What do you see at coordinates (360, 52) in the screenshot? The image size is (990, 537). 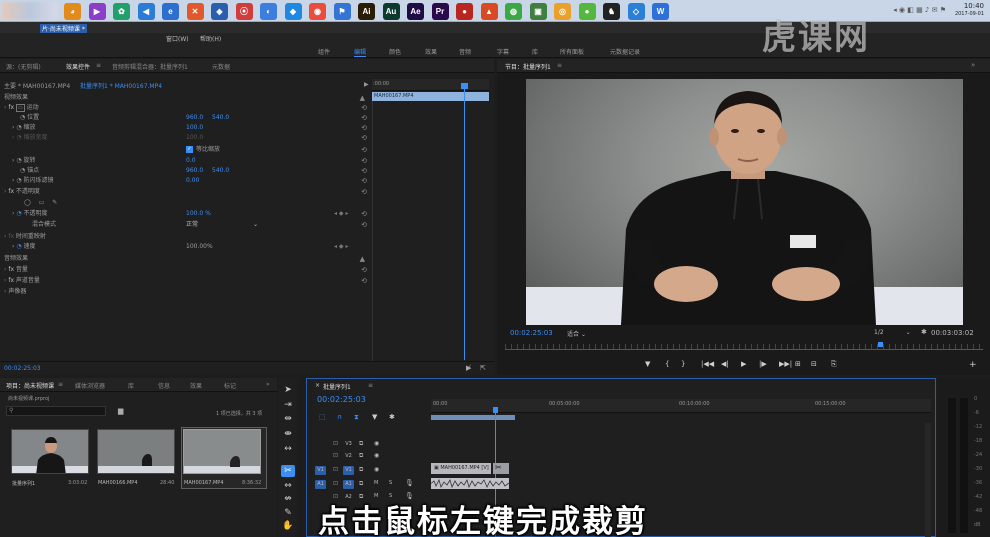 I see `workspace-editing: 编辑` at bounding box center [360, 52].